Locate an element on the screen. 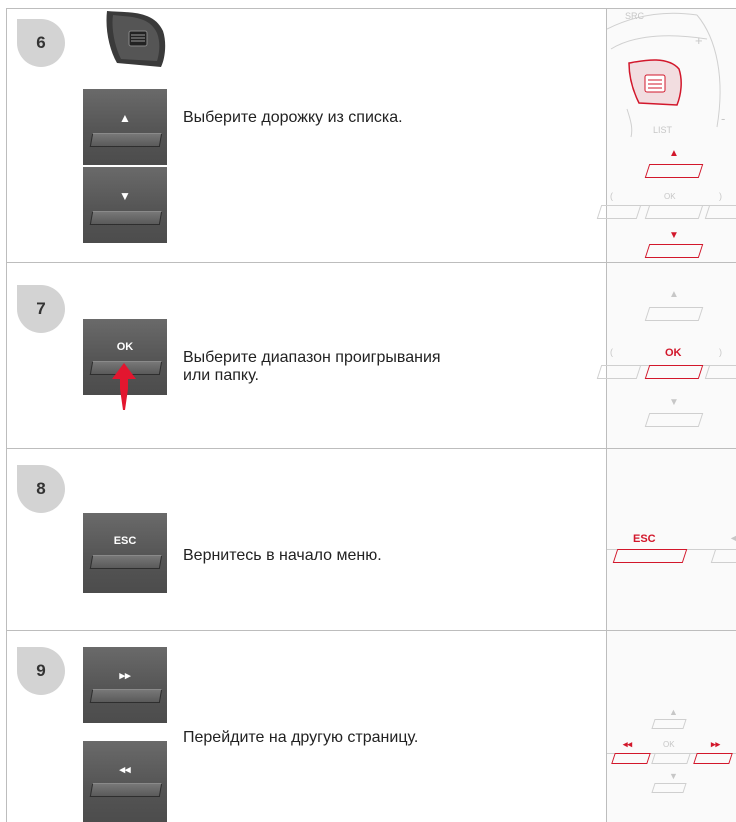 Image resolution: width=736 pixels, height=822 pixels. push-down-arrow-icon is located at coordinates (124, 386).